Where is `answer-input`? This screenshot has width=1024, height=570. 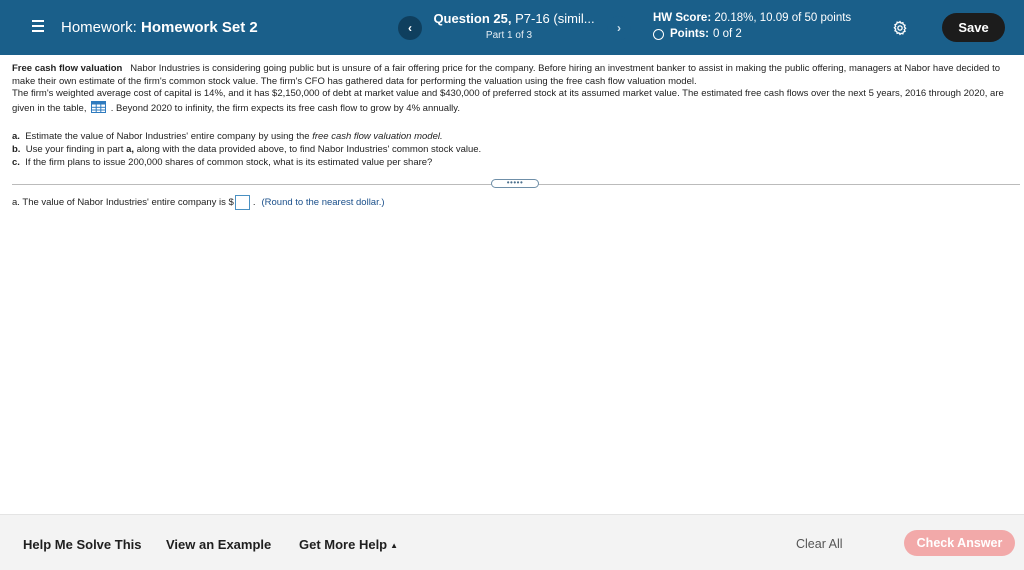 answer-input is located at coordinates (242, 202).